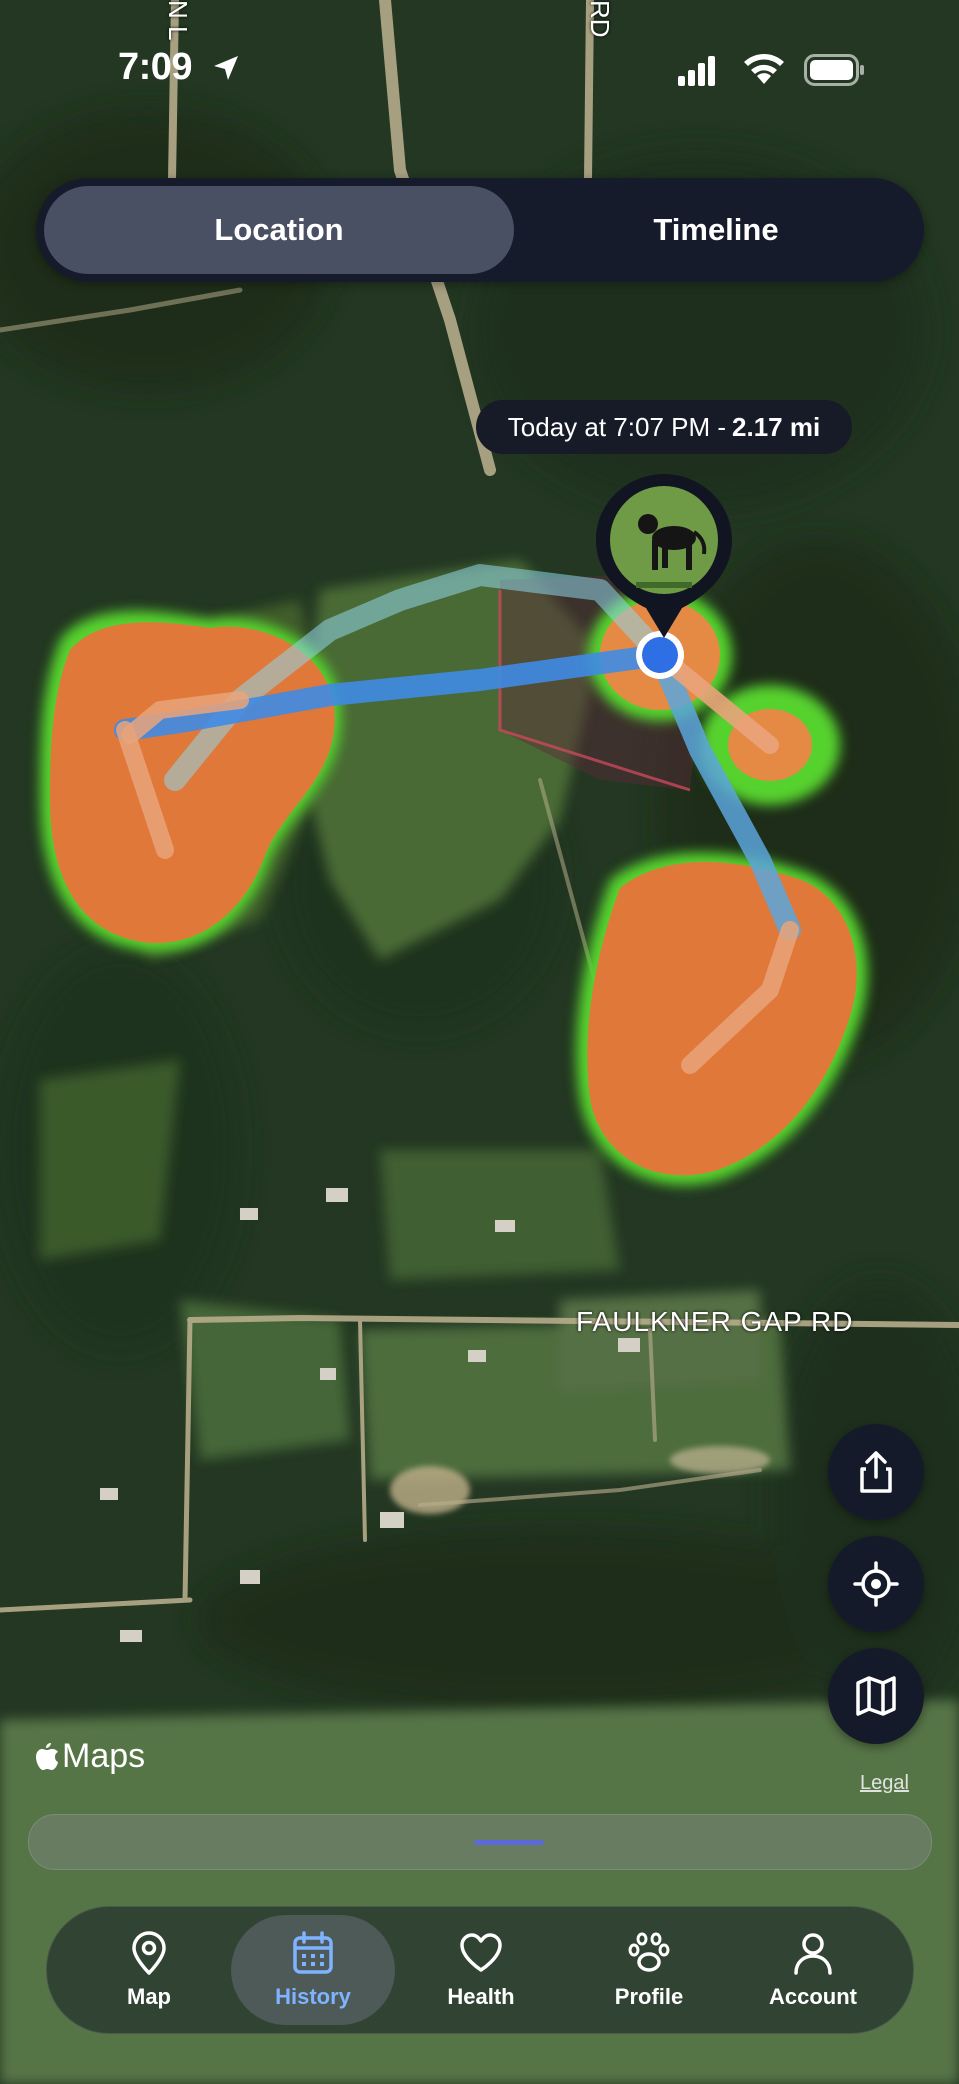 The width and height of the screenshot is (959, 2084). What do you see at coordinates (479, 70) in the screenshot?
I see `status-bar: 7:09` at bounding box center [479, 70].